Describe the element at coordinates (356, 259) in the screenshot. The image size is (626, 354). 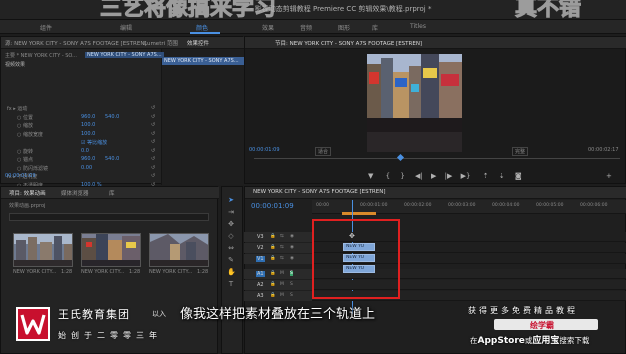
I see `highlight-box` at that location.